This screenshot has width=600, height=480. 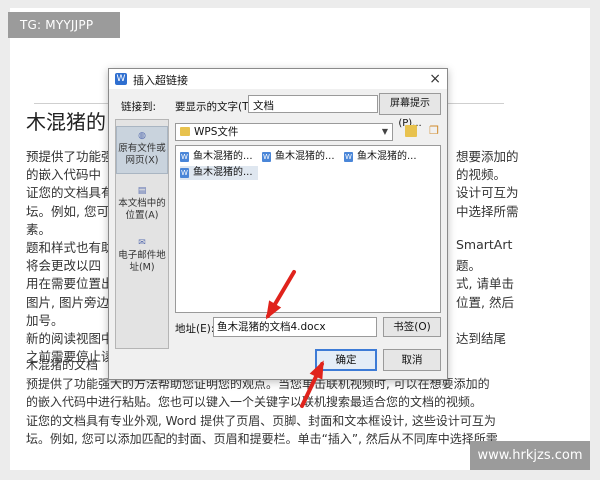 I want to click on document-text-line: 的嵌入代码中, so click(x=64, y=175).